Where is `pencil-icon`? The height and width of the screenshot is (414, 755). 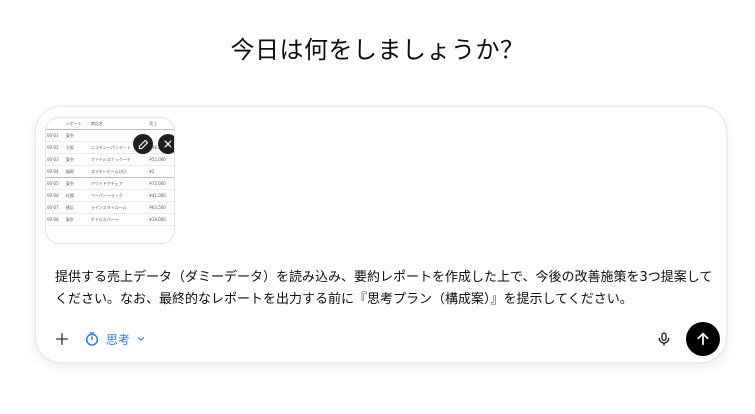 pencil-icon is located at coordinates (143, 144).